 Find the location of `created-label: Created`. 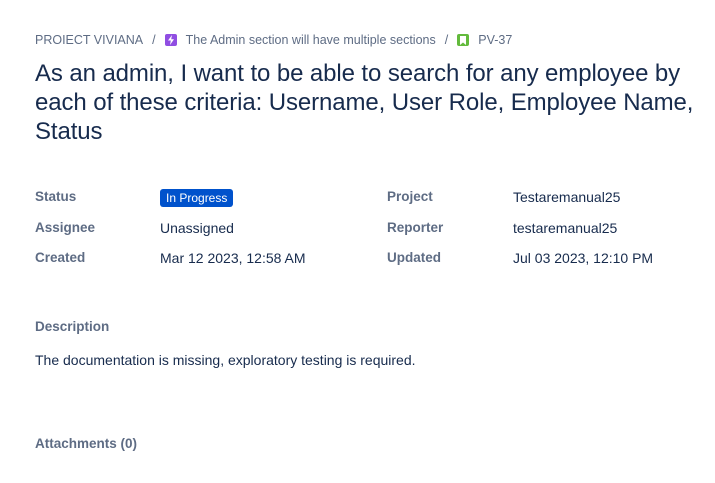

created-label: Created is located at coordinates (60, 257).